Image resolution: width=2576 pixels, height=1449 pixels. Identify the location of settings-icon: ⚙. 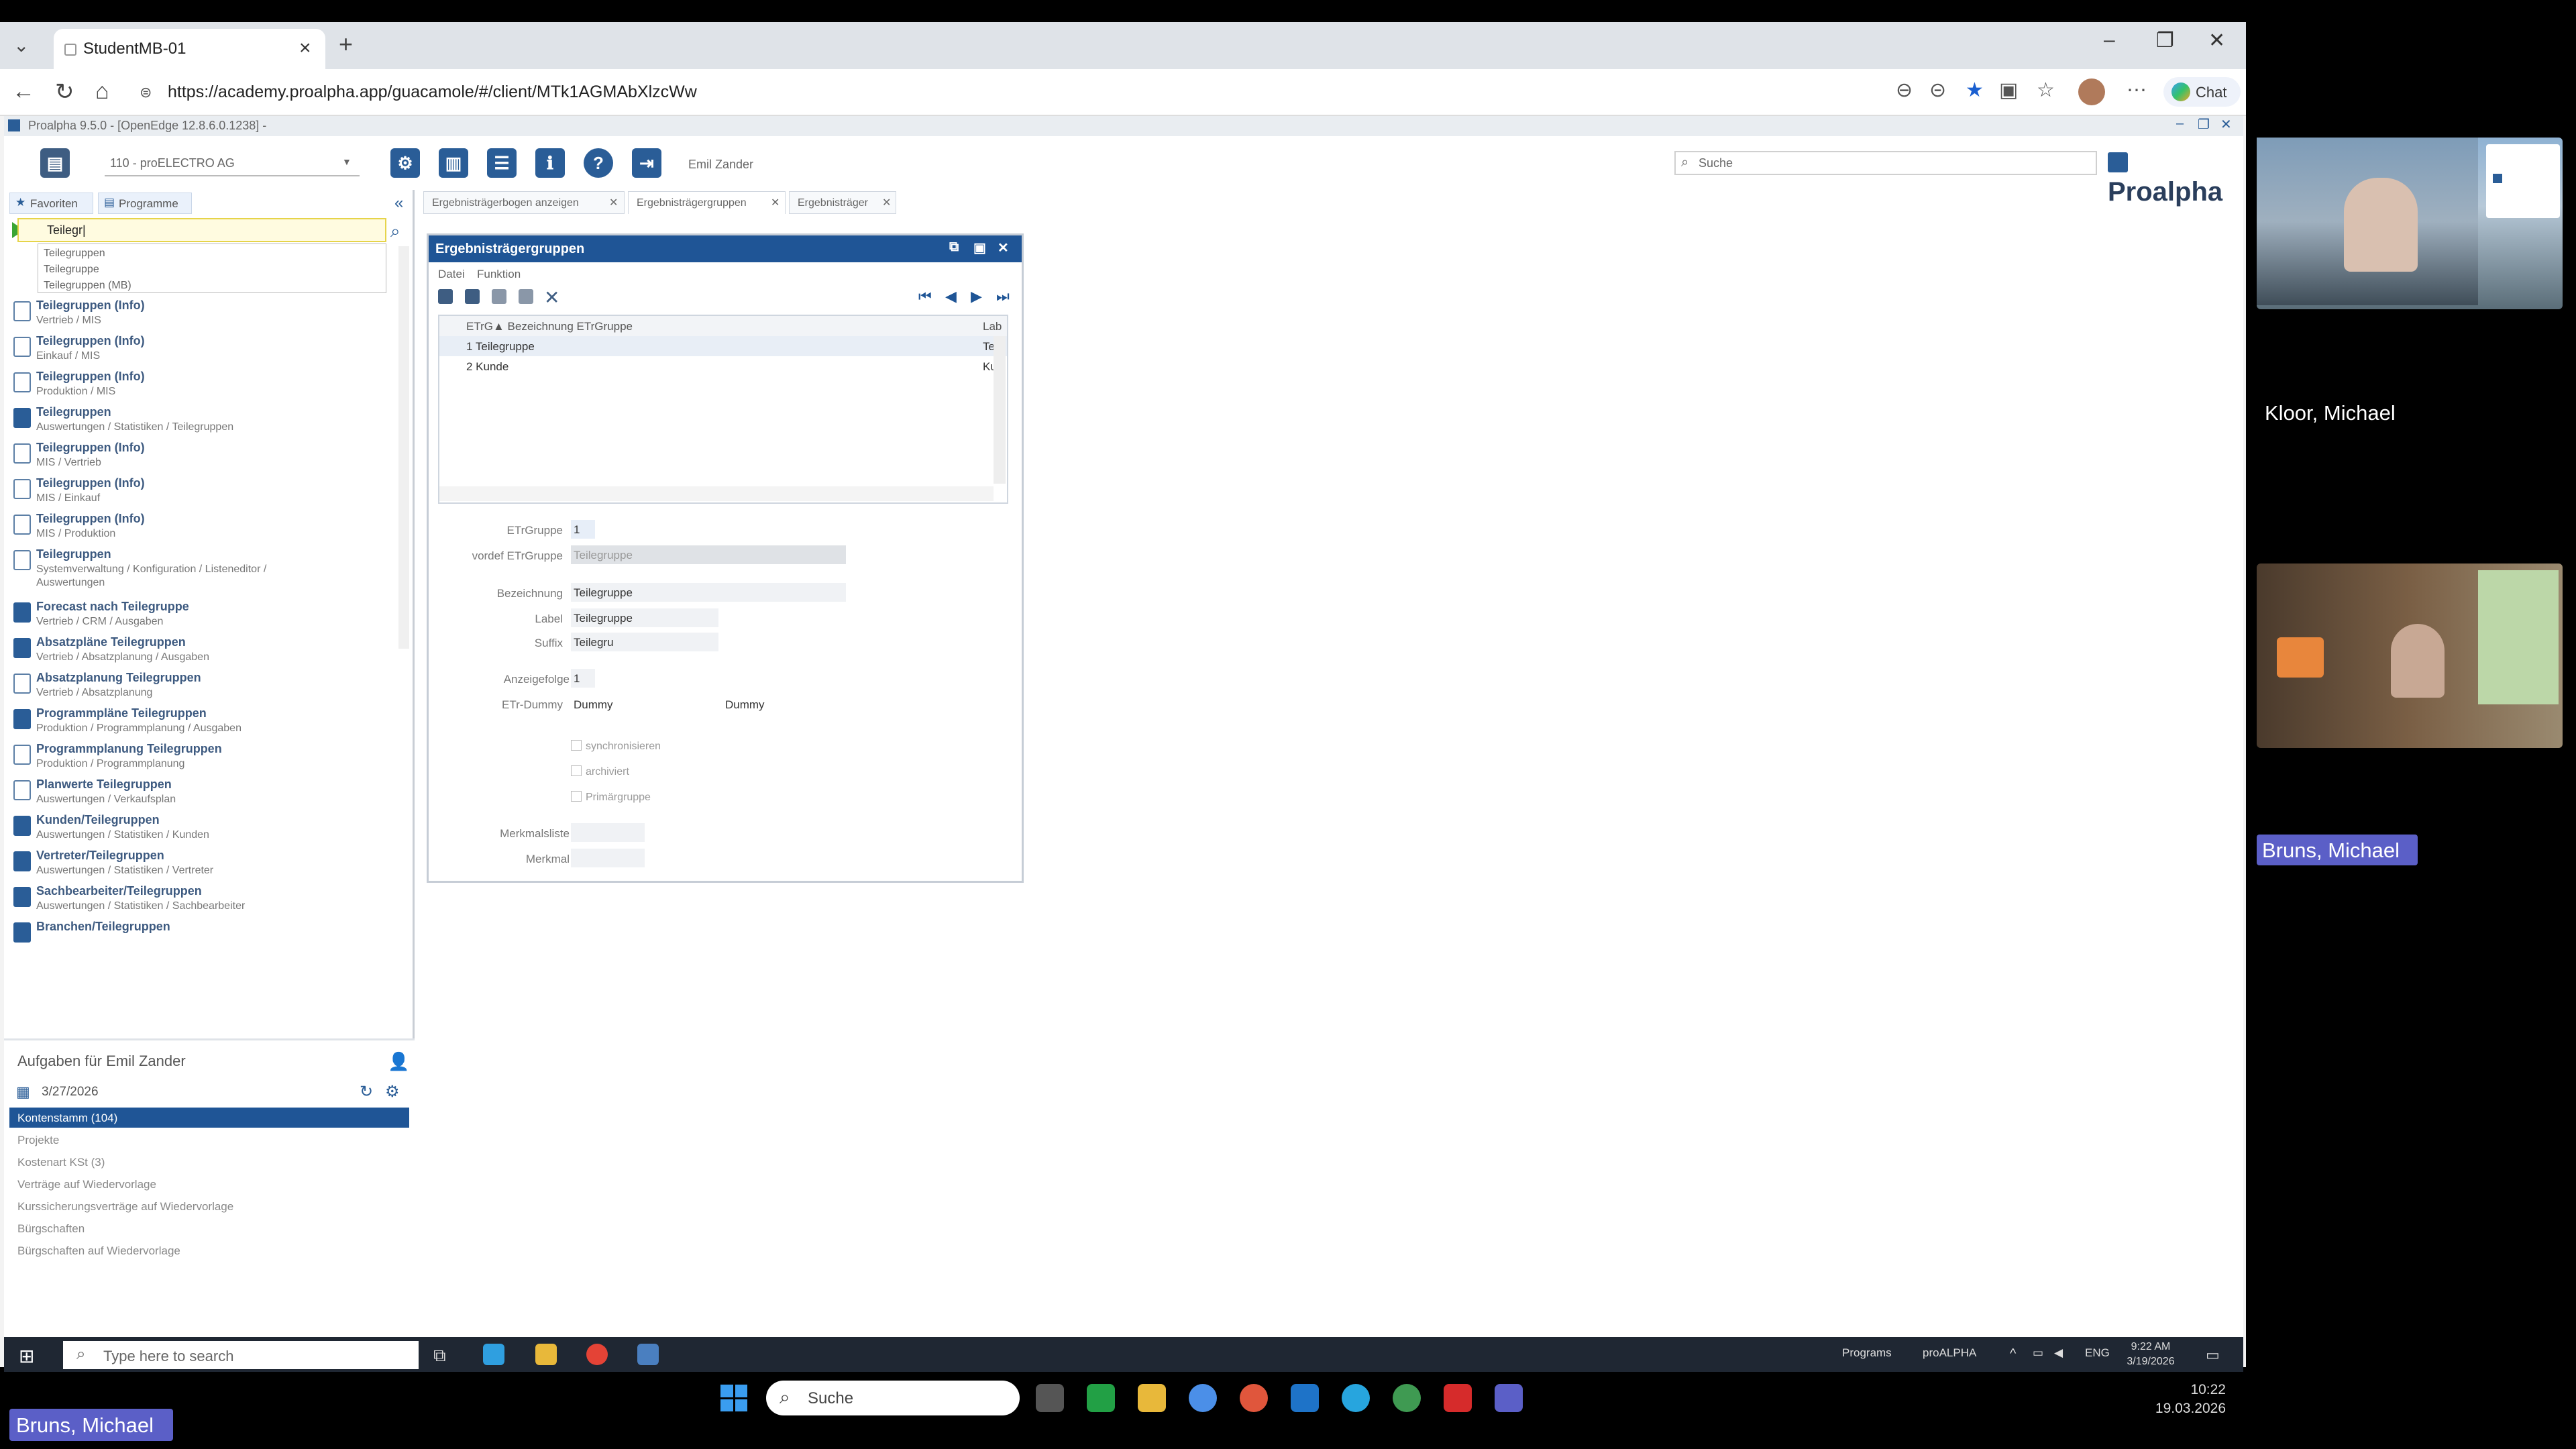
(392, 1092).